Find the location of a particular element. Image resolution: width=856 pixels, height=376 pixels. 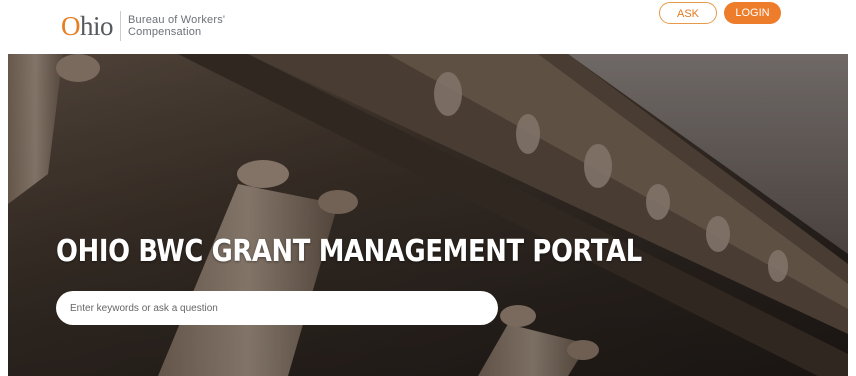

logo-subtitle: Bureau of Workers' Compensation is located at coordinates (176, 26).